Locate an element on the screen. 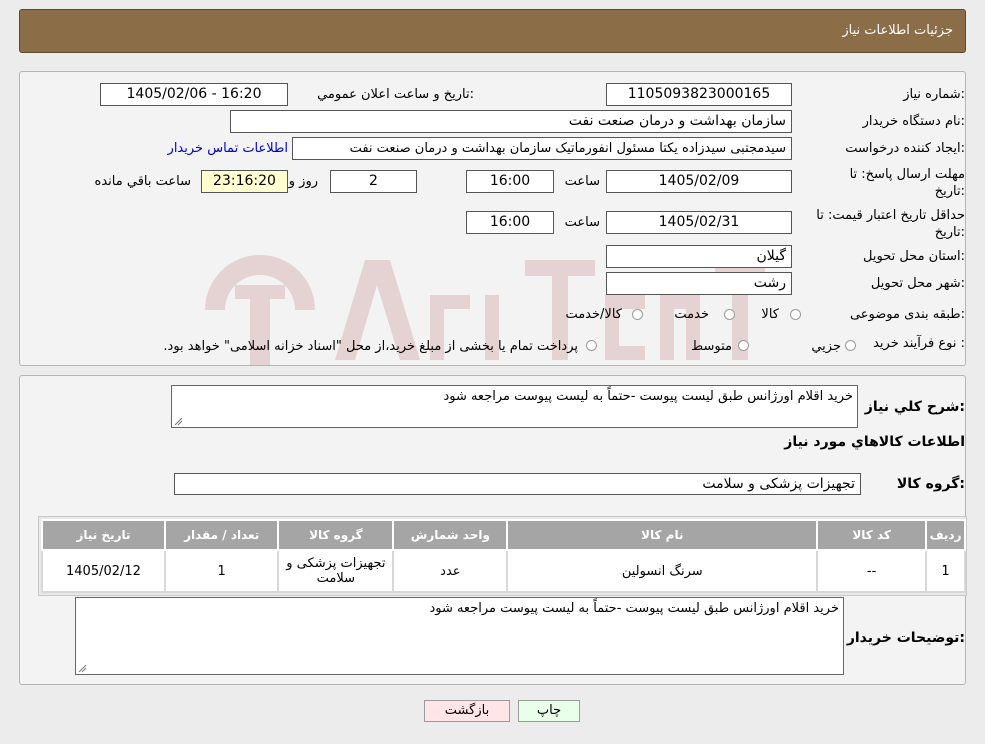  buyer-org-label: نام دستگاه خریدار: is located at coordinates (913, 121).